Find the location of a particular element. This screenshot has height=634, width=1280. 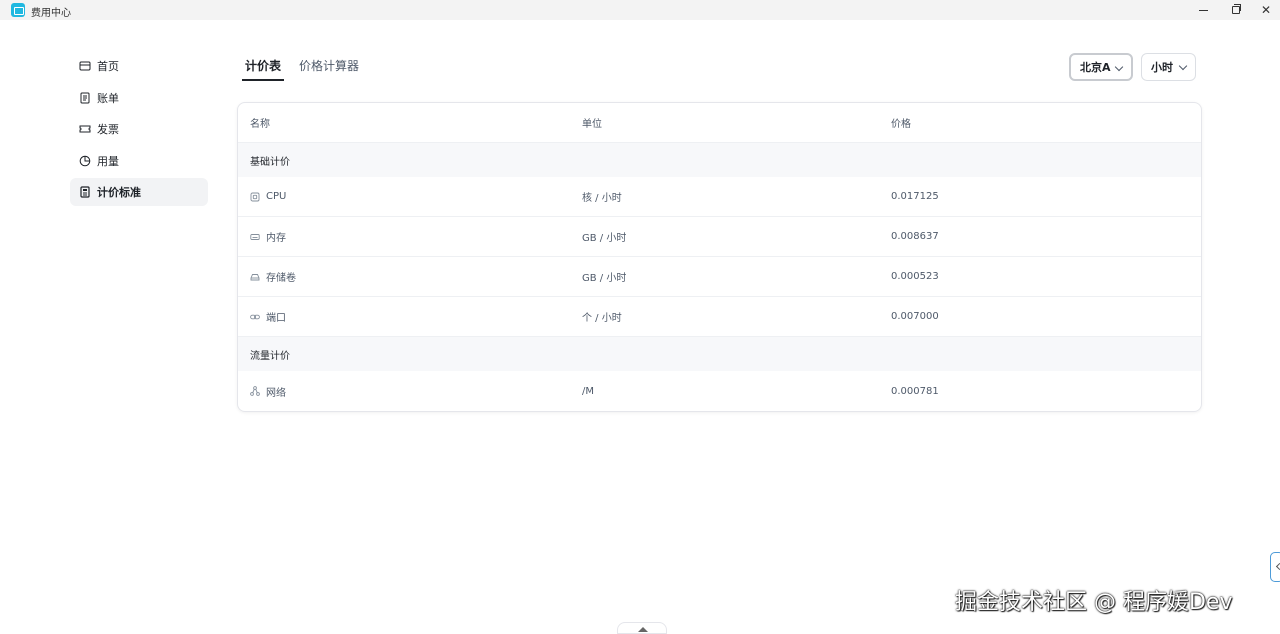

row-unit: 核 / 小时 is located at coordinates (602, 198).